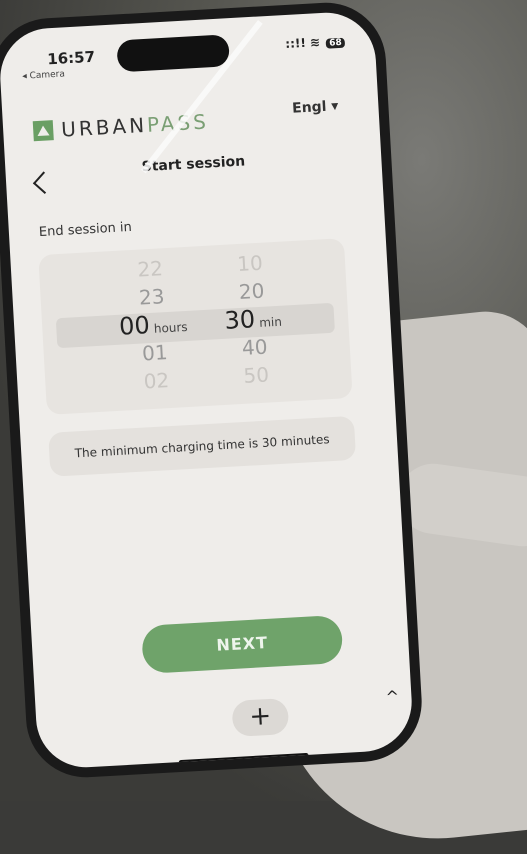 The height and width of the screenshot is (854, 527). I want to click on duration-picker: 22 23 00 hours 01 02 10 20 30 min 40 50, so click(195, 326).